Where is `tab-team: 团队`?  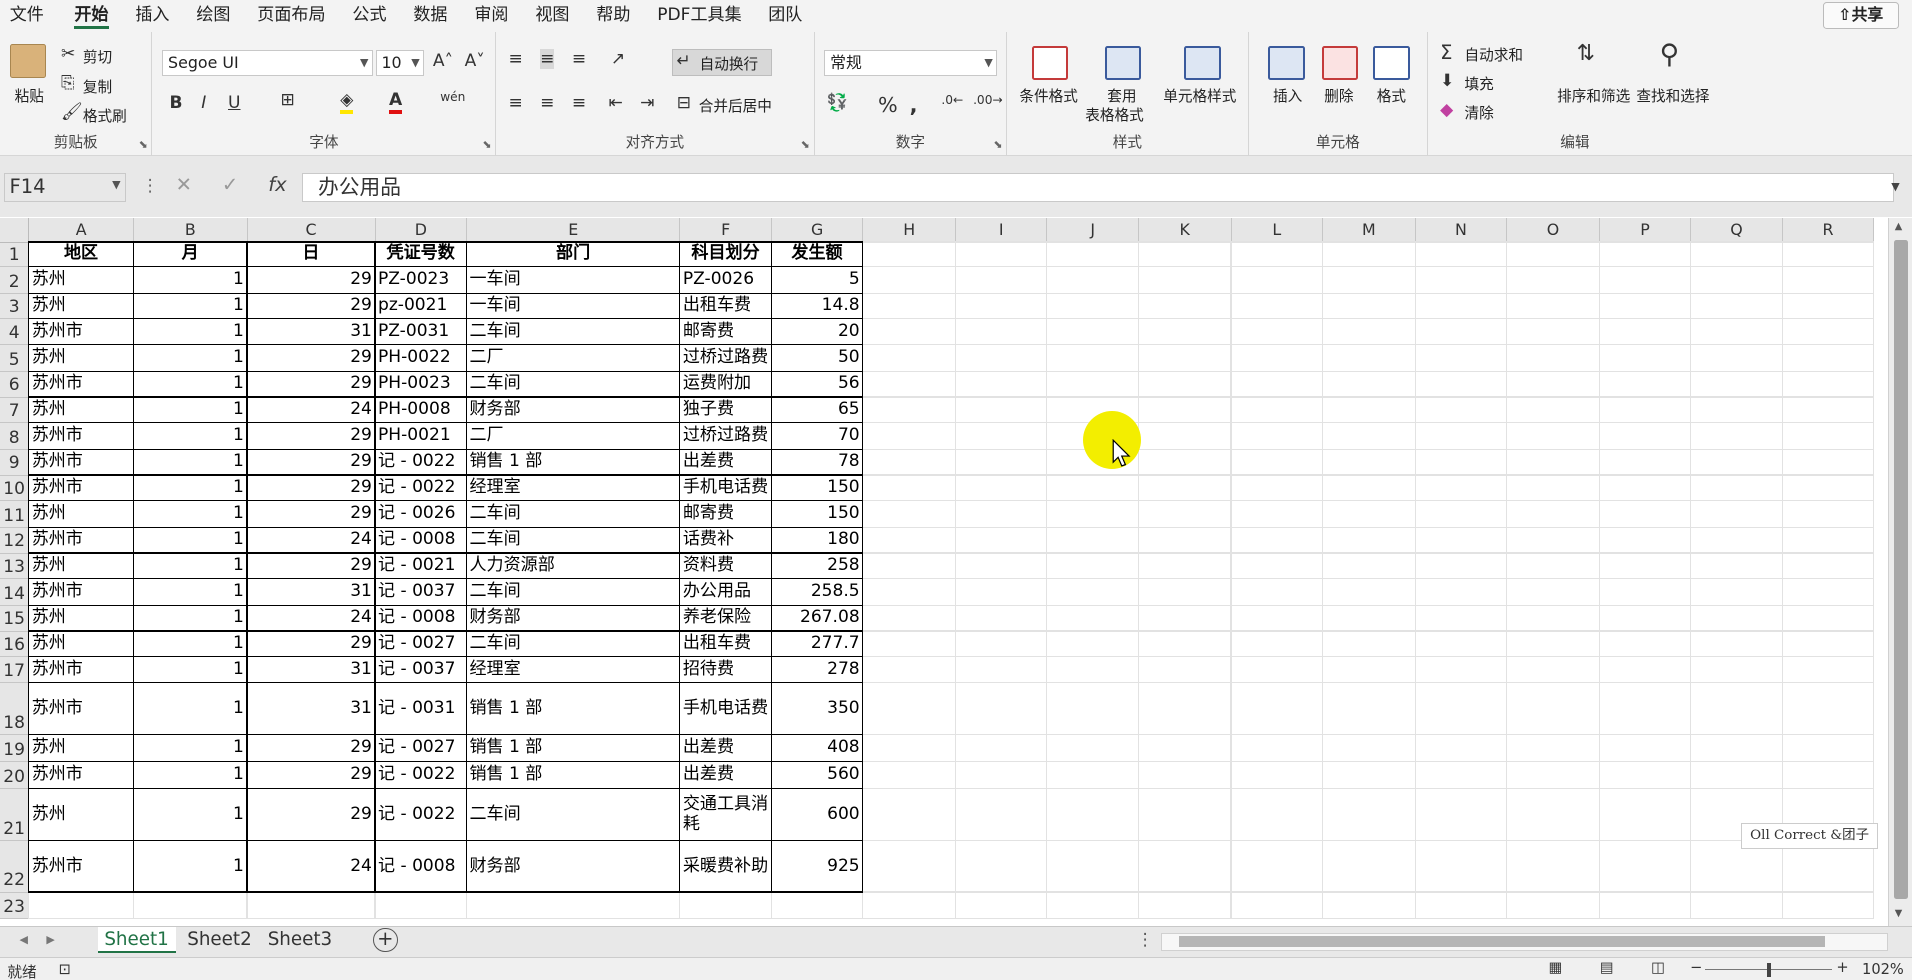
tab-team: 团队 is located at coordinates (785, 17).